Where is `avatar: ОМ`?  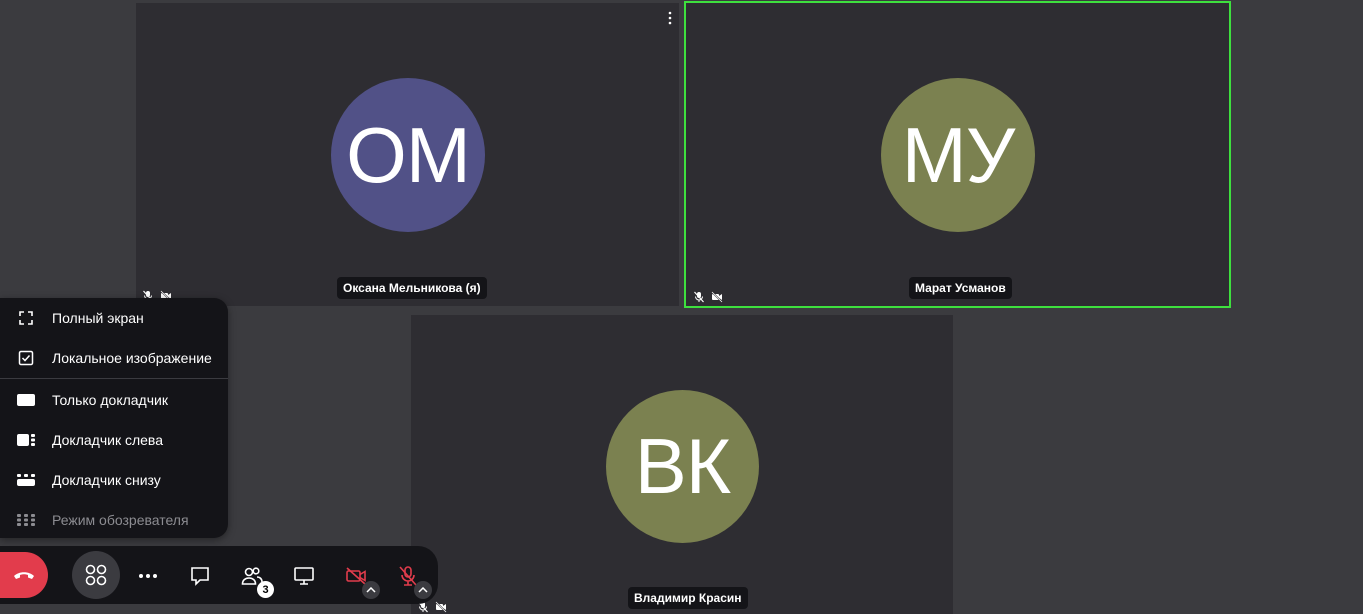 avatar: ОМ is located at coordinates (408, 155).